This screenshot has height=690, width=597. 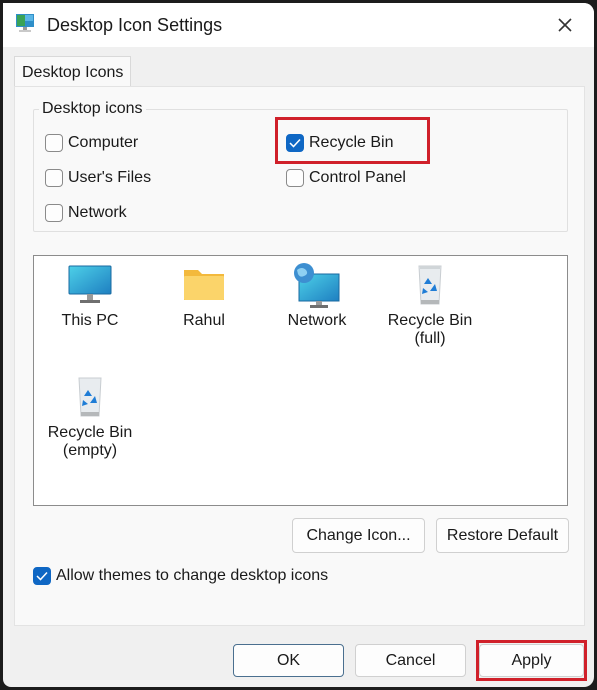 I want to click on icon-item-network: Network, so click(x=317, y=296).